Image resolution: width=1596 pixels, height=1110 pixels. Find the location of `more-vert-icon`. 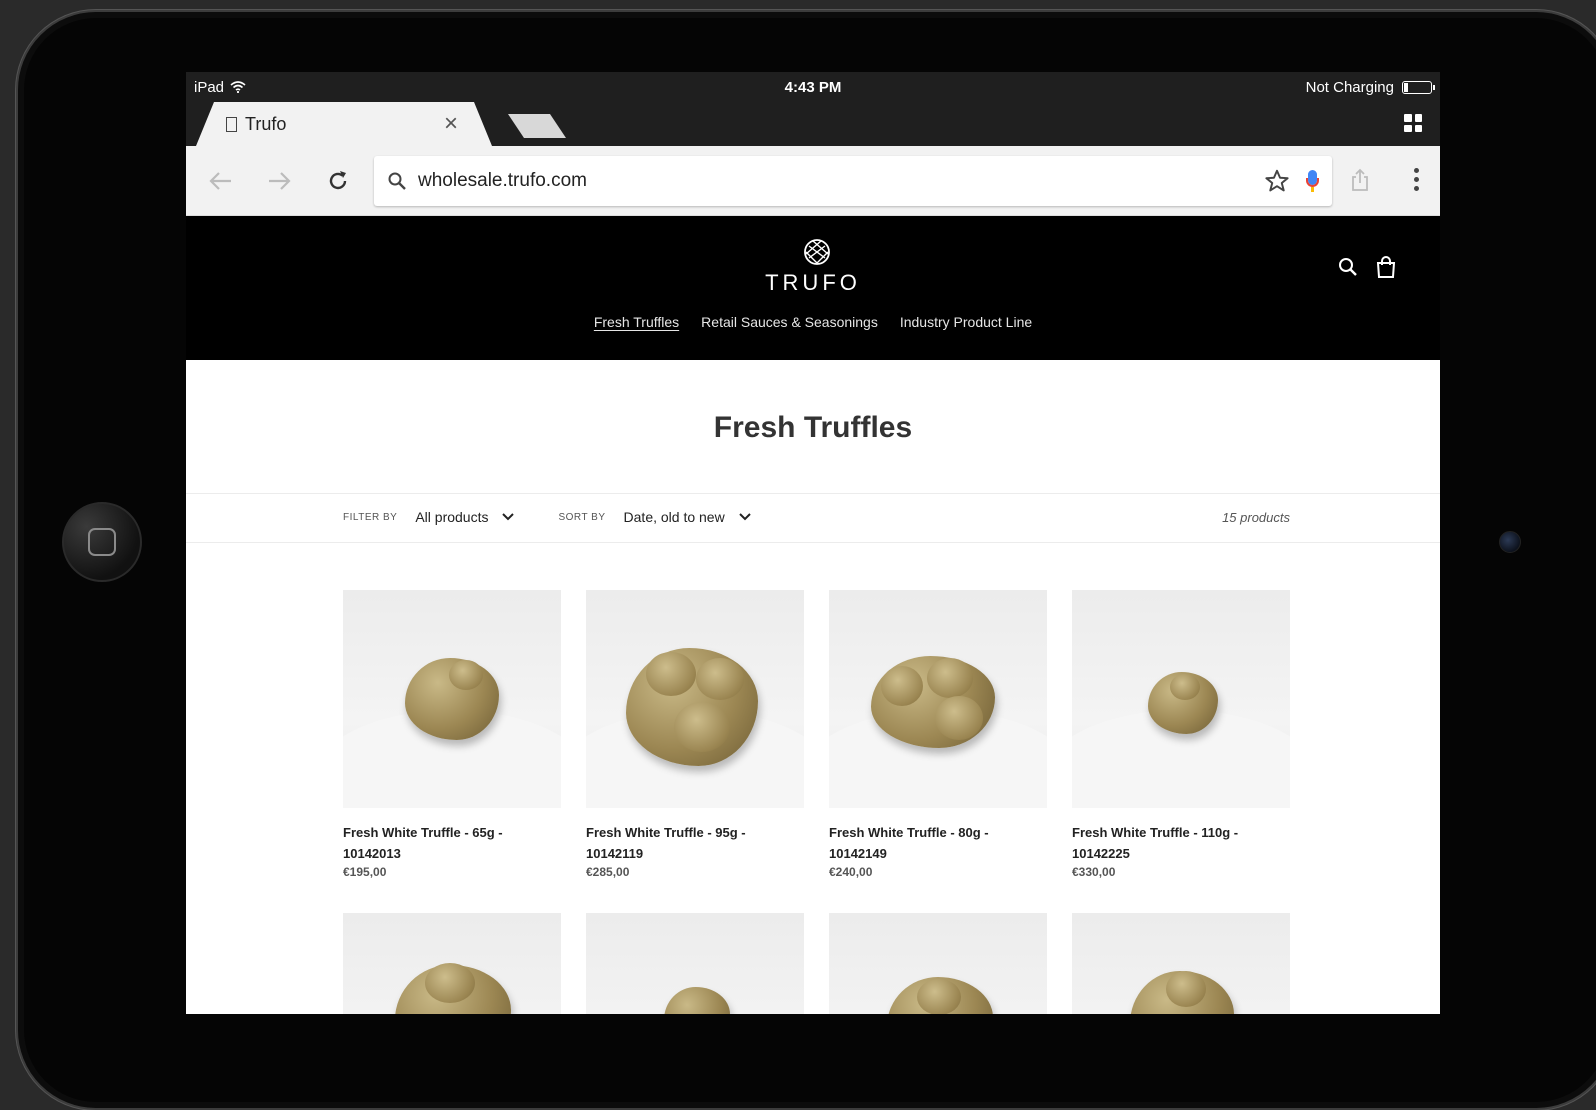

more-vert-icon is located at coordinates (1417, 179).